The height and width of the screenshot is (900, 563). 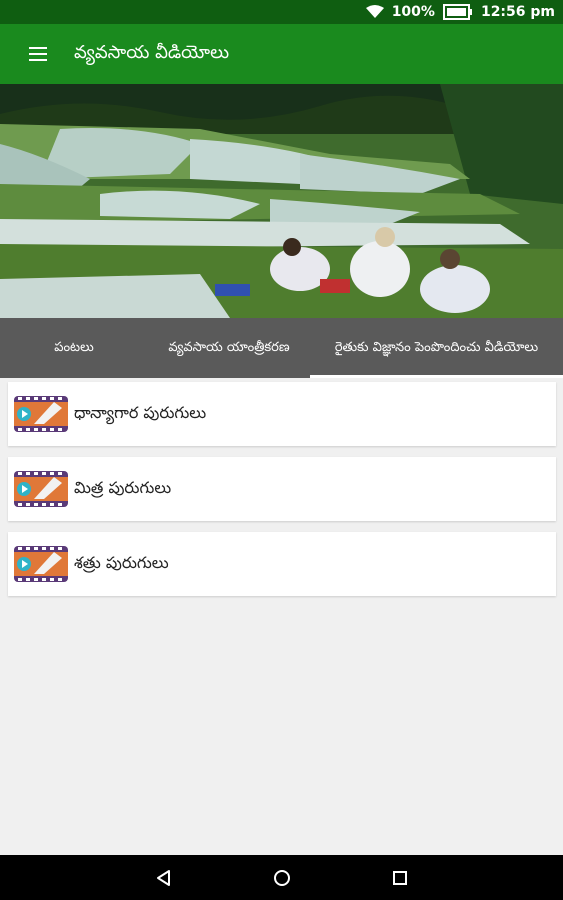 What do you see at coordinates (400, 877) in the screenshot?
I see `recents-icon` at bounding box center [400, 877].